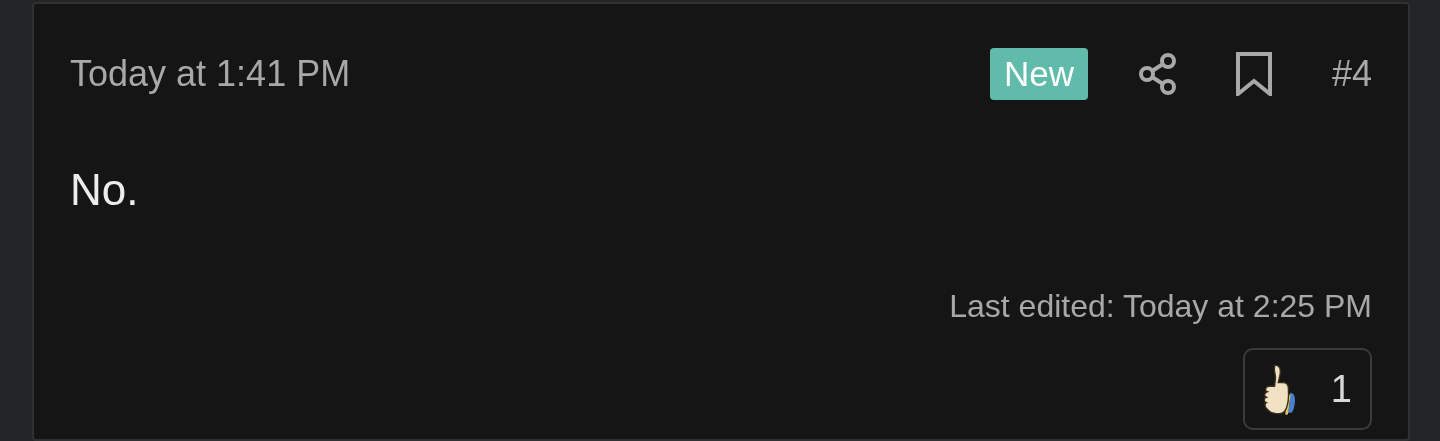  What do you see at coordinates (1038, 74) in the screenshot?
I see `new-badge: New` at bounding box center [1038, 74].